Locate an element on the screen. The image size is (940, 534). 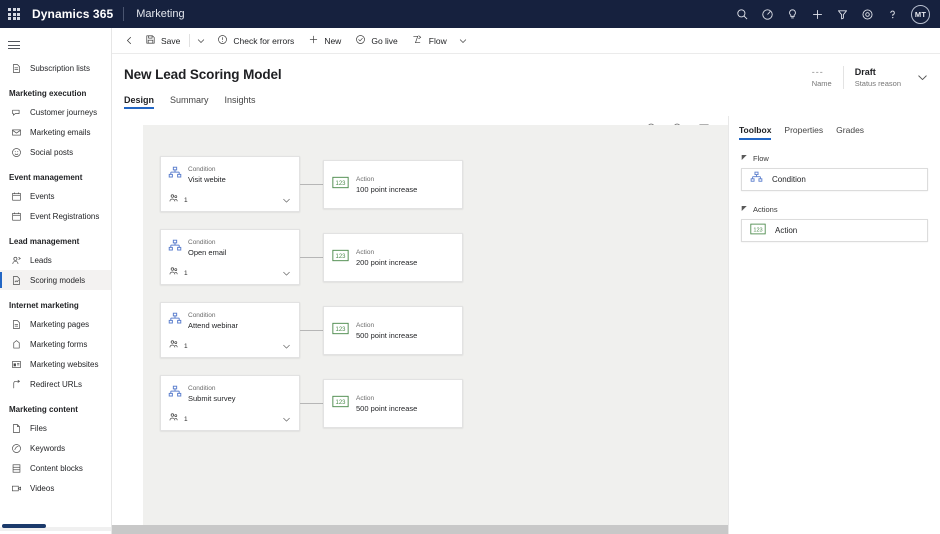
sidebar-item-label: Leads is located at coordinates (41, 260).